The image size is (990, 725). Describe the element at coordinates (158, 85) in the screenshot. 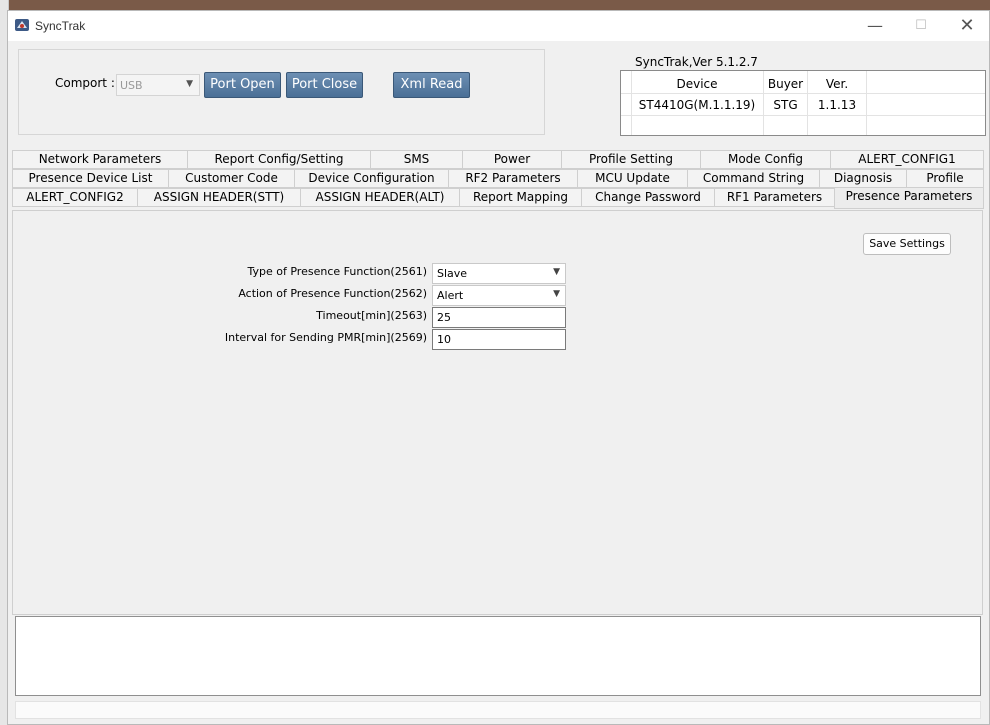

I see `comport-select: USB ▼` at that location.